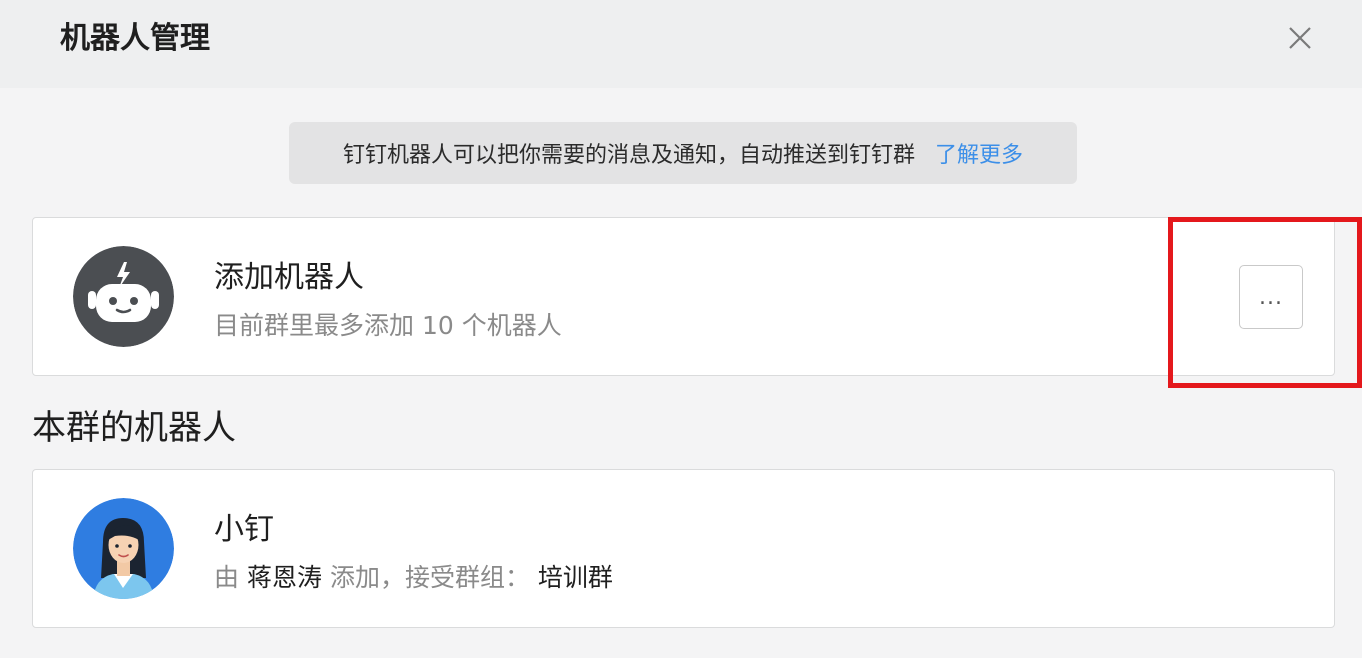 The width and height of the screenshot is (1362, 658). I want to click on close-button, so click(1300, 38).